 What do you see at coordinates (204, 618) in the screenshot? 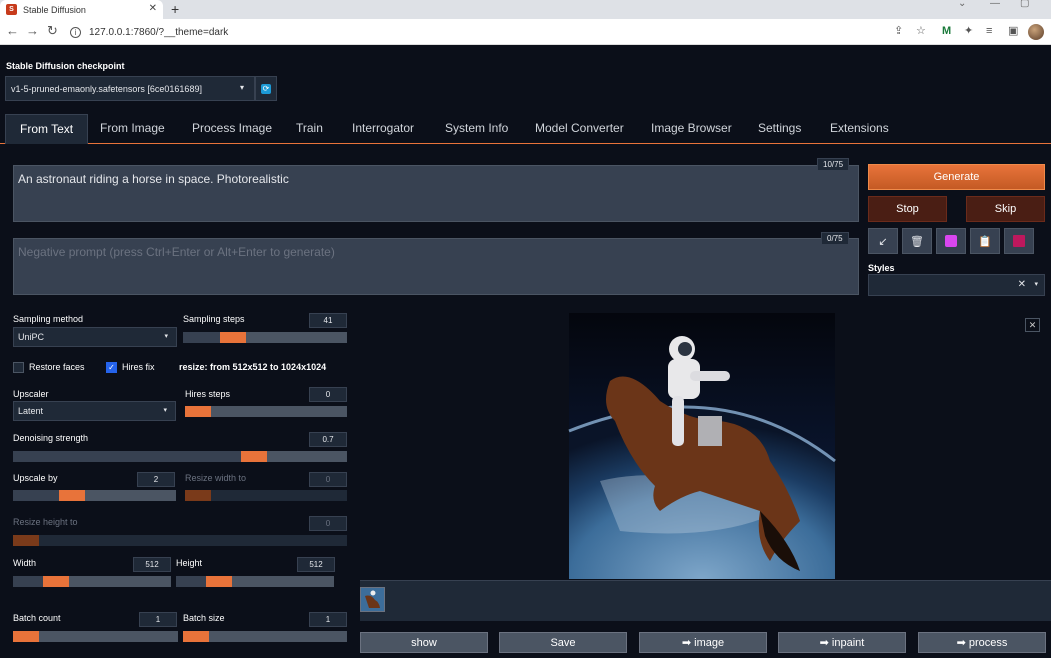
I see `batch-size-label: Batch size` at bounding box center [204, 618].